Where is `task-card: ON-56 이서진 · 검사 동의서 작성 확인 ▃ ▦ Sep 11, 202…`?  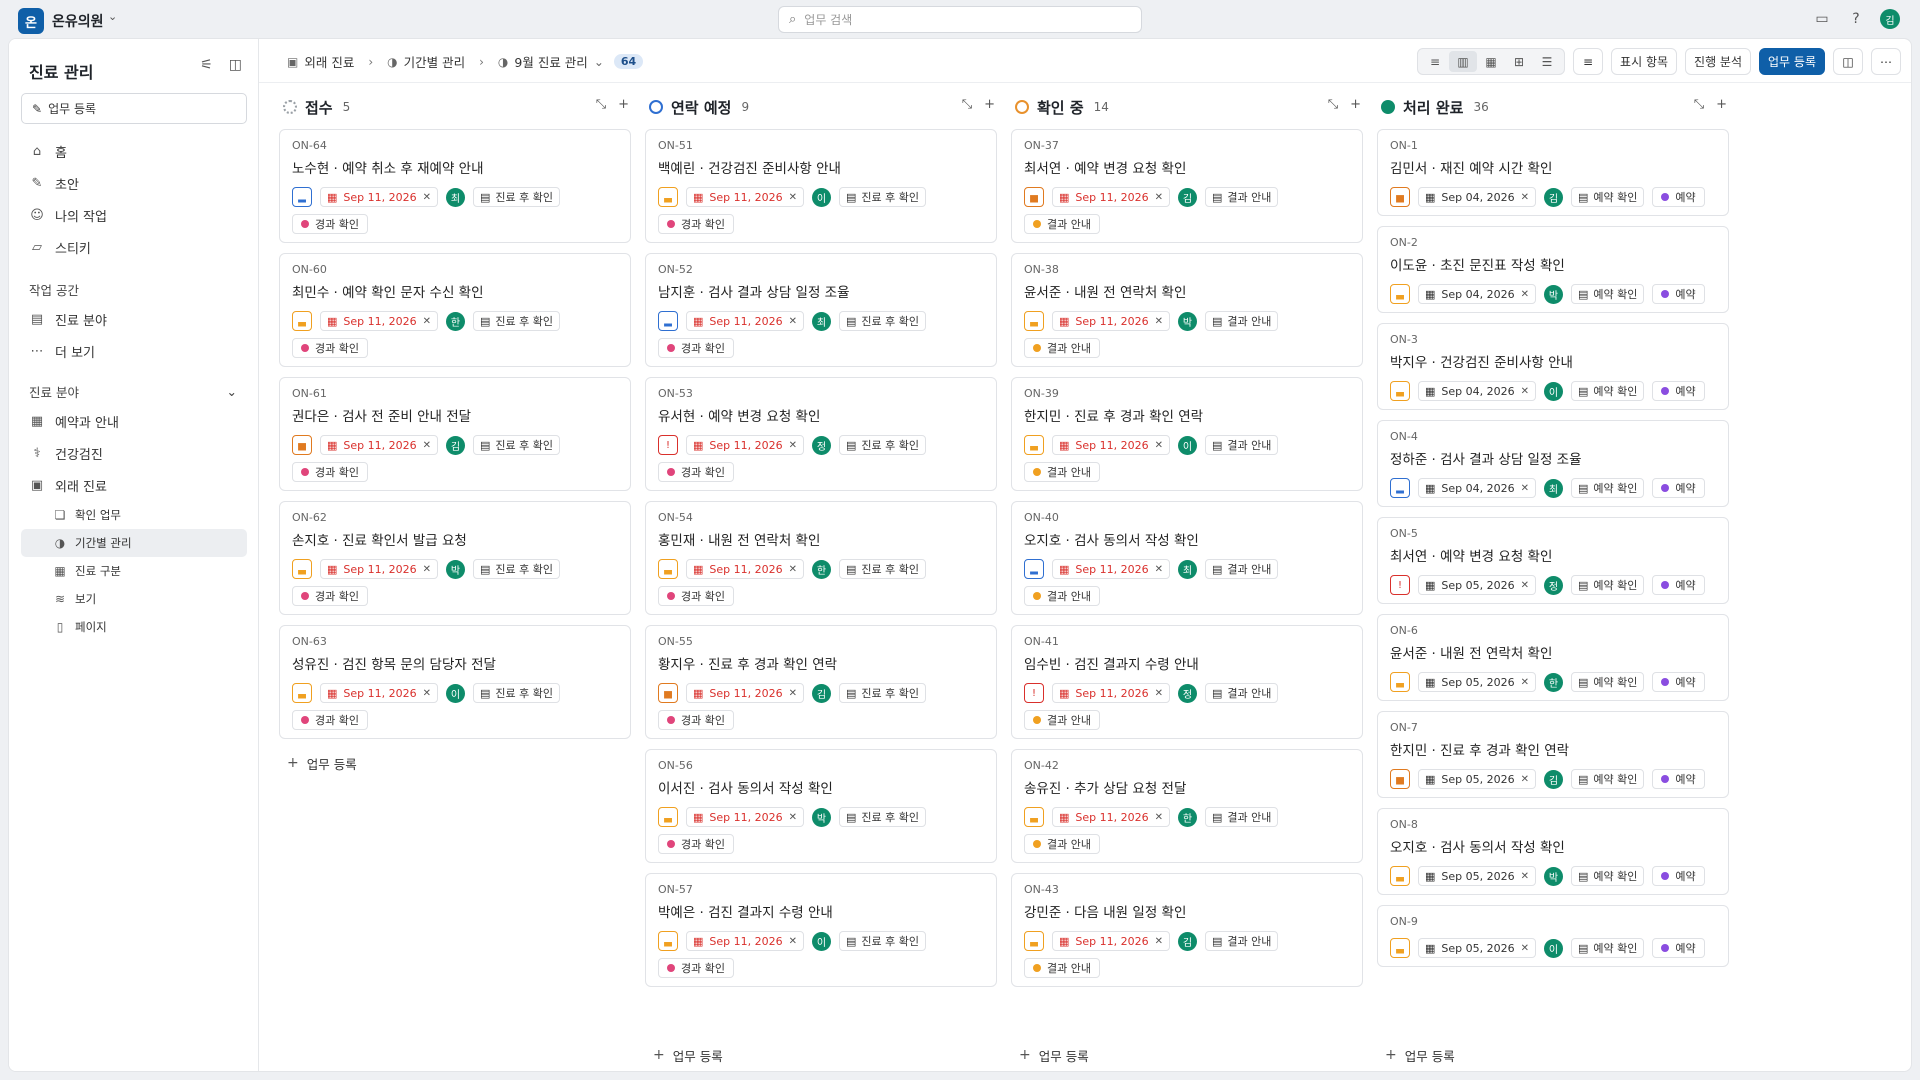
task-card: ON-56 이서진 · 검사 동의서 작성 확인 ▃ ▦ Sep 11, 202… is located at coordinates (821, 806).